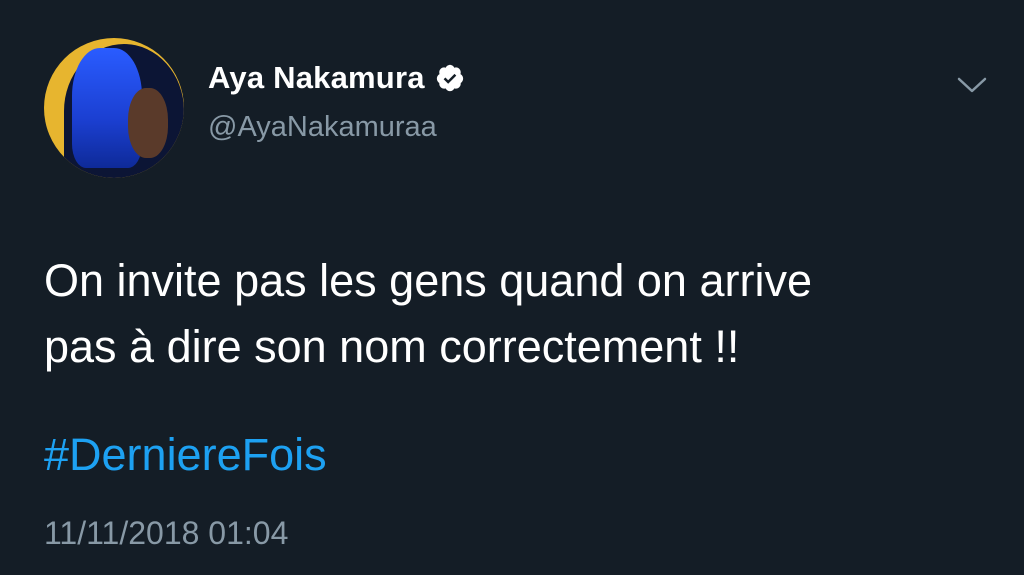 The image size is (1024, 575). What do you see at coordinates (322, 127) in the screenshot?
I see `author-handle: @AyaNakamuraa` at bounding box center [322, 127].